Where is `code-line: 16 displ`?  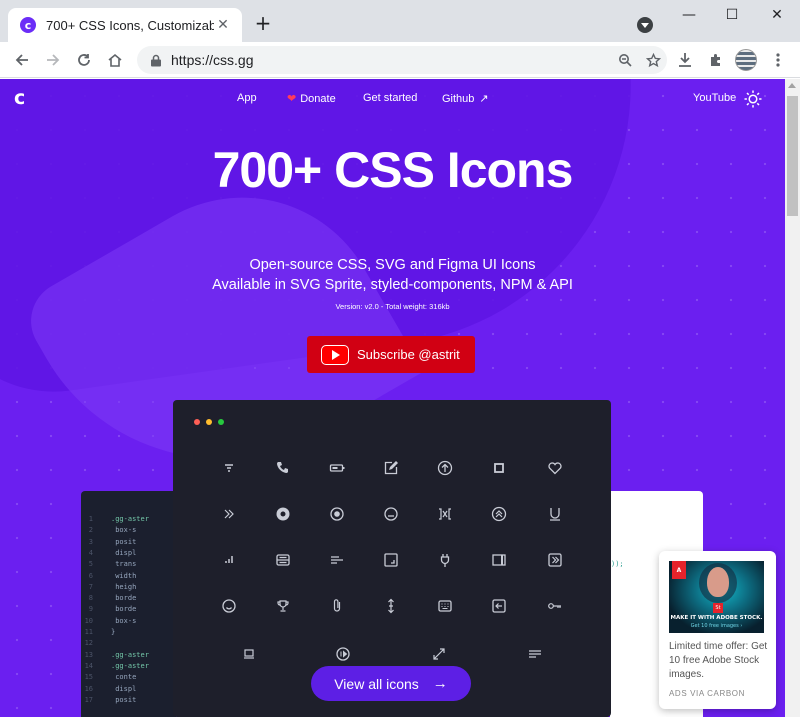
code-line: 16 displ is located at coordinates (109, 690).